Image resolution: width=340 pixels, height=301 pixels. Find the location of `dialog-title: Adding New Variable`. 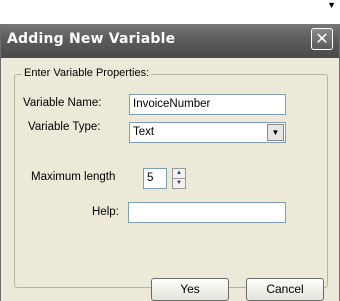

dialog-title: Adding New Variable is located at coordinates (91, 39).